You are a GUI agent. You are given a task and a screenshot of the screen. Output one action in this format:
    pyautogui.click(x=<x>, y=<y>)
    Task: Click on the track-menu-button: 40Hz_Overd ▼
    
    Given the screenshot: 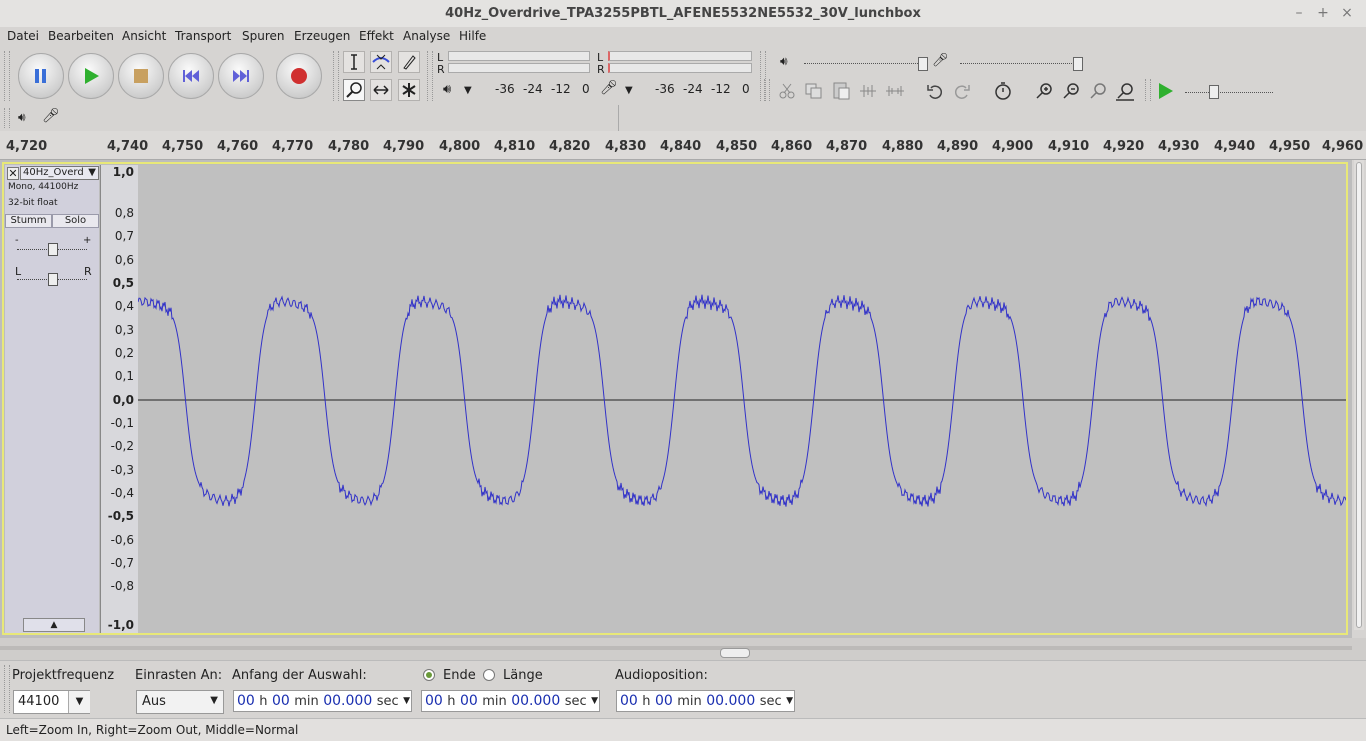 What is the action you would take?
    pyautogui.click(x=59, y=173)
    